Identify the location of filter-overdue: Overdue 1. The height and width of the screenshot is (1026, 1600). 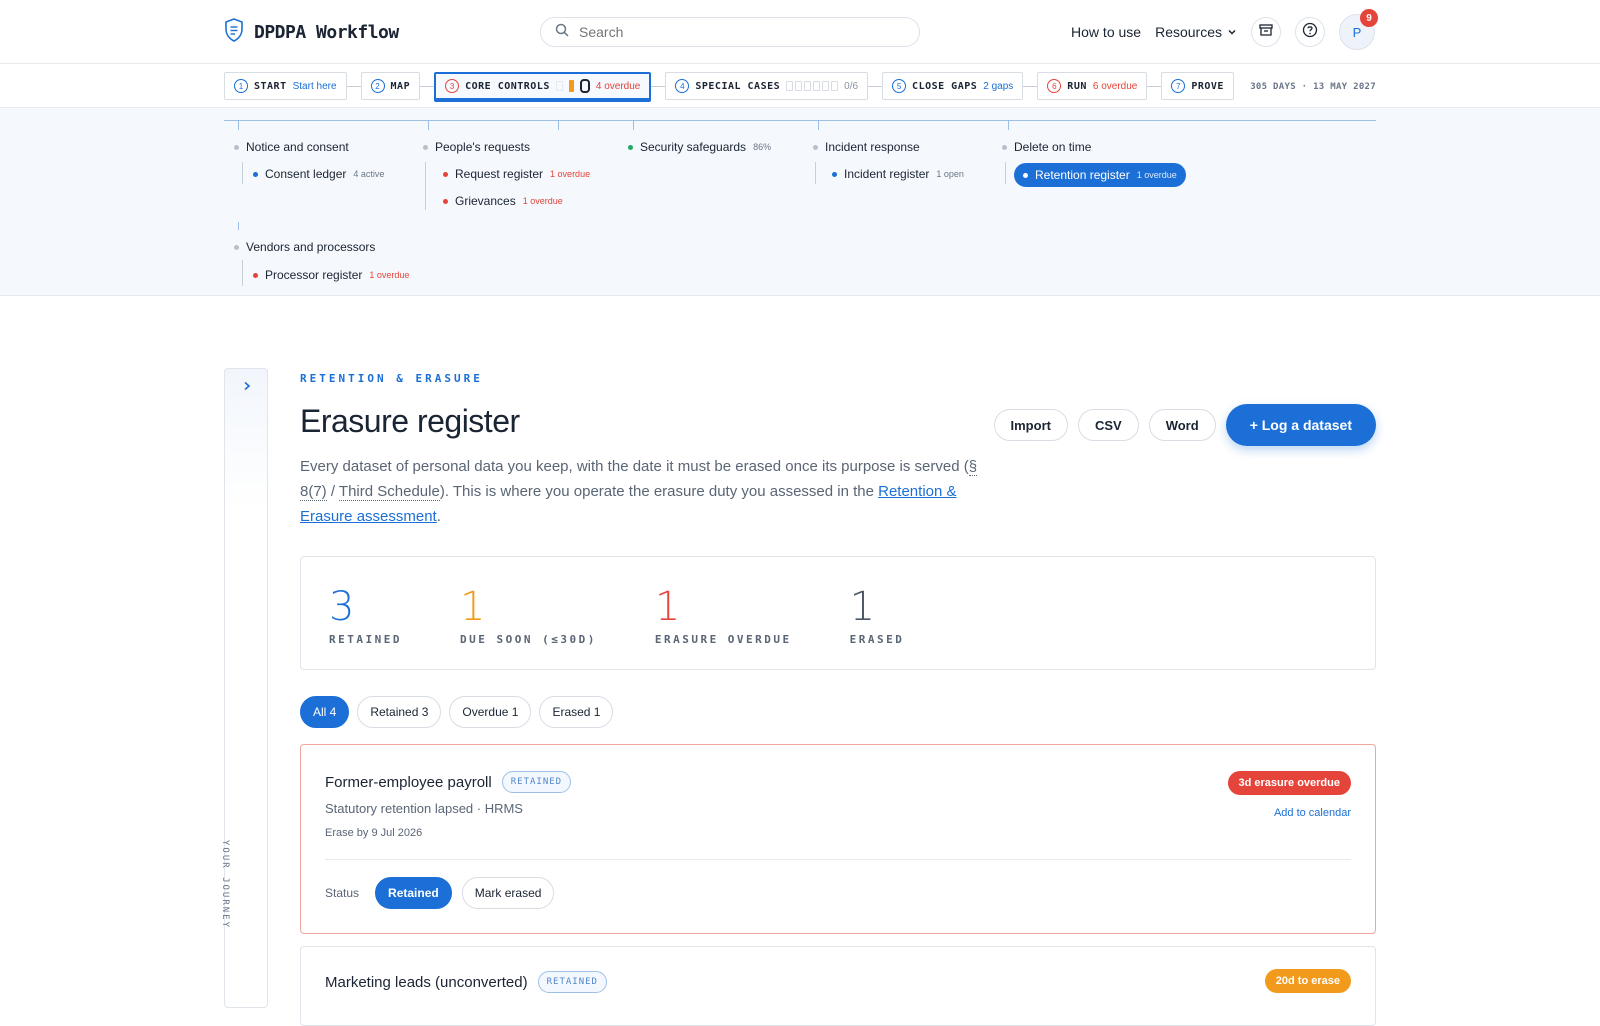
(490, 712).